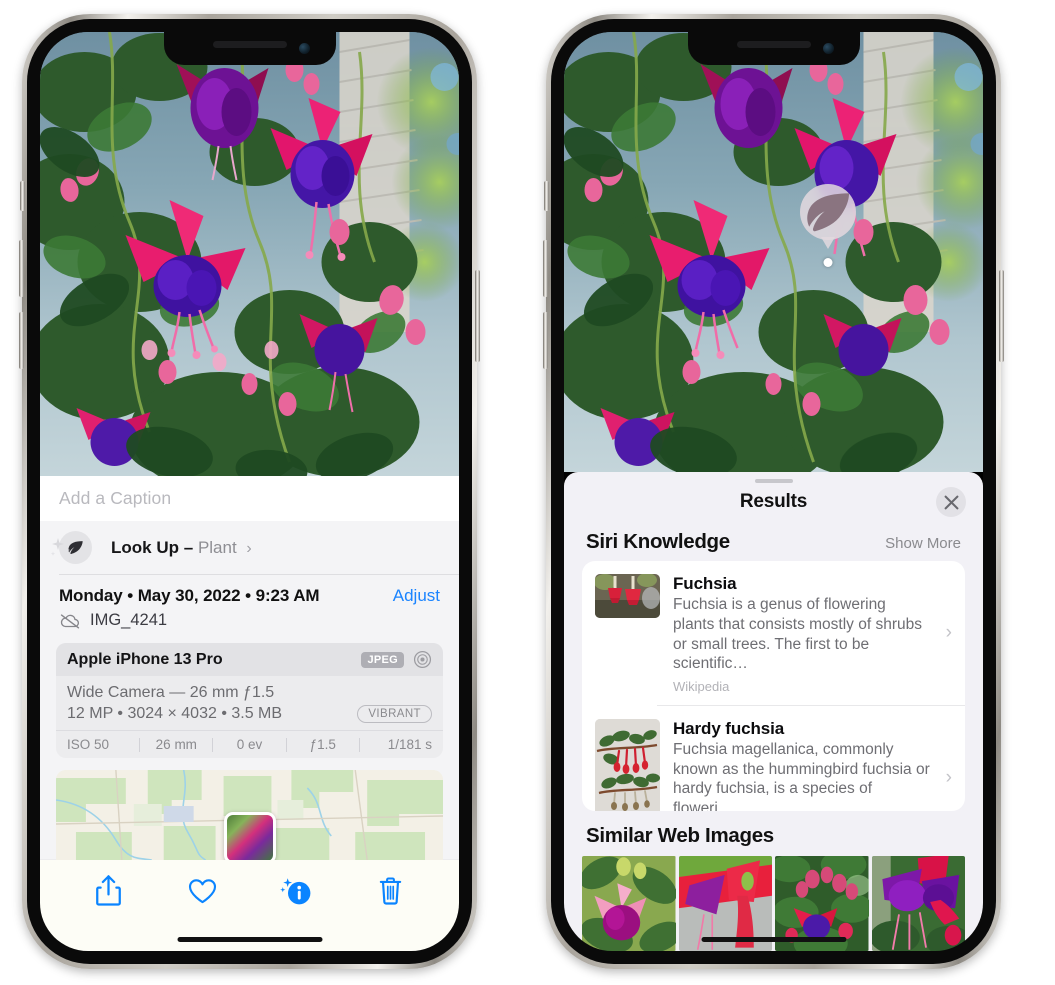 The width and height of the screenshot is (1055, 985). What do you see at coordinates (322, 745) in the screenshot?
I see `exif-aperture: ƒ1.5` at bounding box center [322, 745].